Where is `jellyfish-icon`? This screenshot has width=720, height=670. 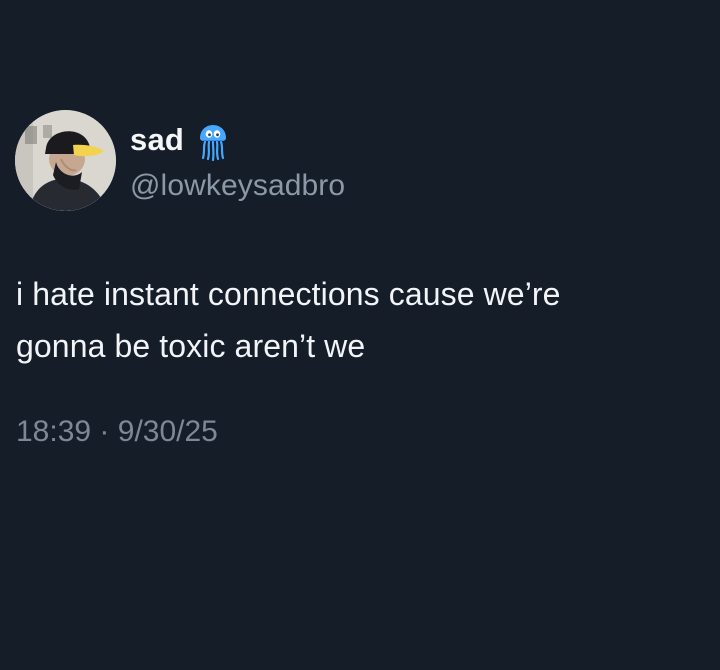 jellyfish-icon is located at coordinates (213, 142).